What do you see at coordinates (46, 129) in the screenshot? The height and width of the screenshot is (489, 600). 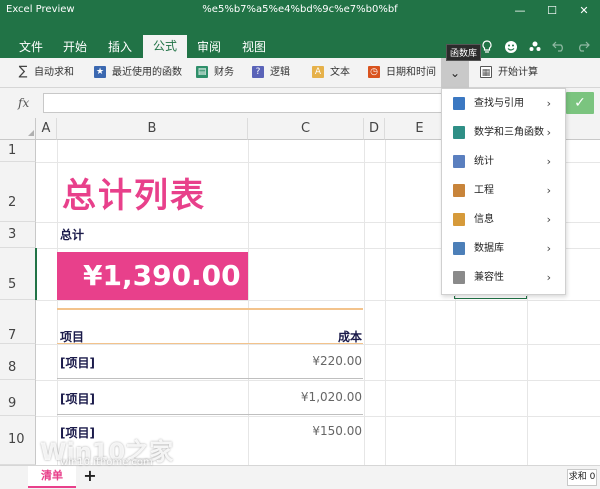 I see `column-header-a: A` at bounding box center [46, 129].